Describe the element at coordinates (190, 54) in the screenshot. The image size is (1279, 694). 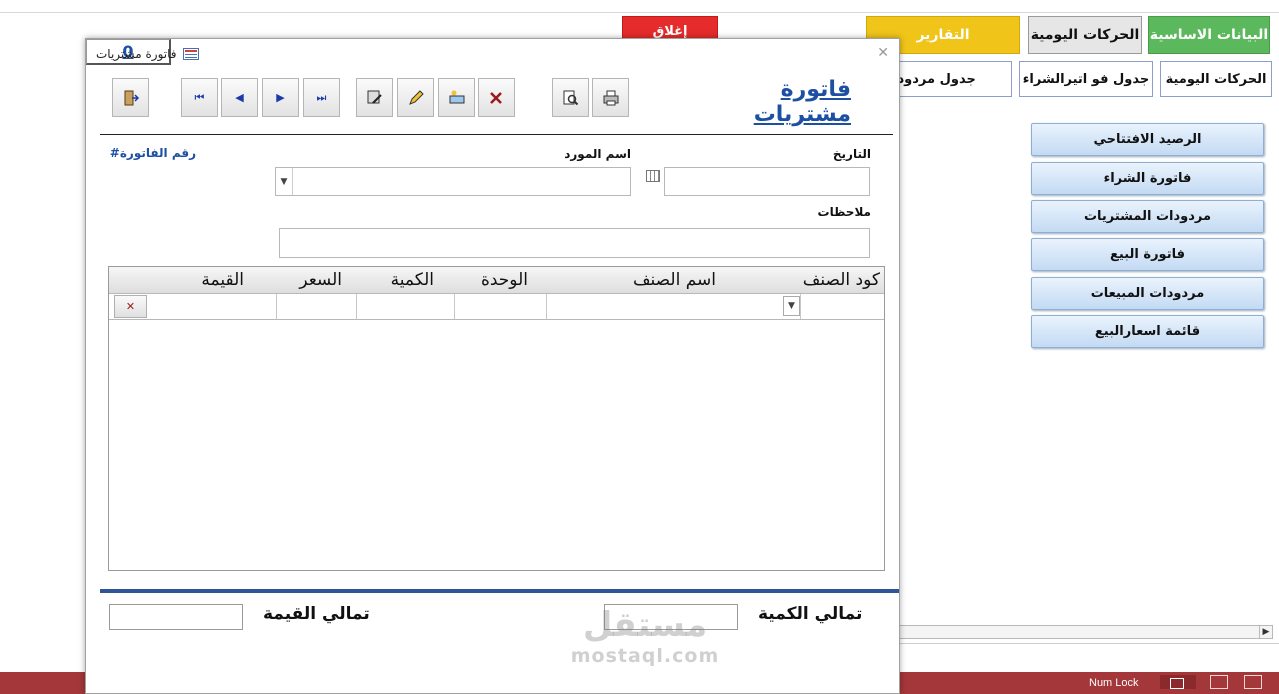
I see `form-icon` at that location.